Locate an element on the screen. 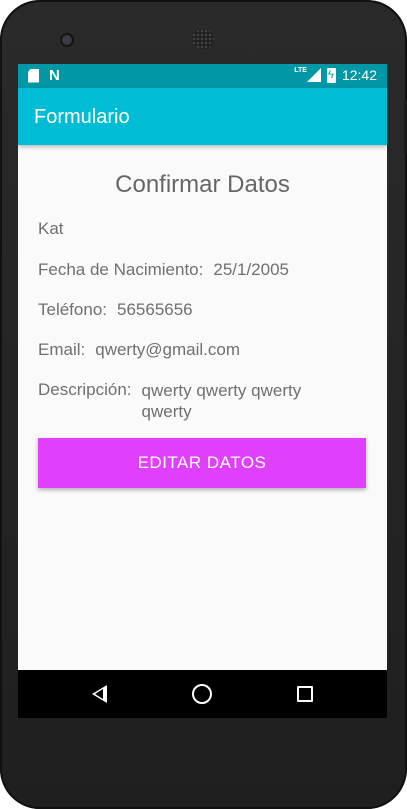  edit-data-button: EDITAR DATOS is located at coordinates (202, 463).